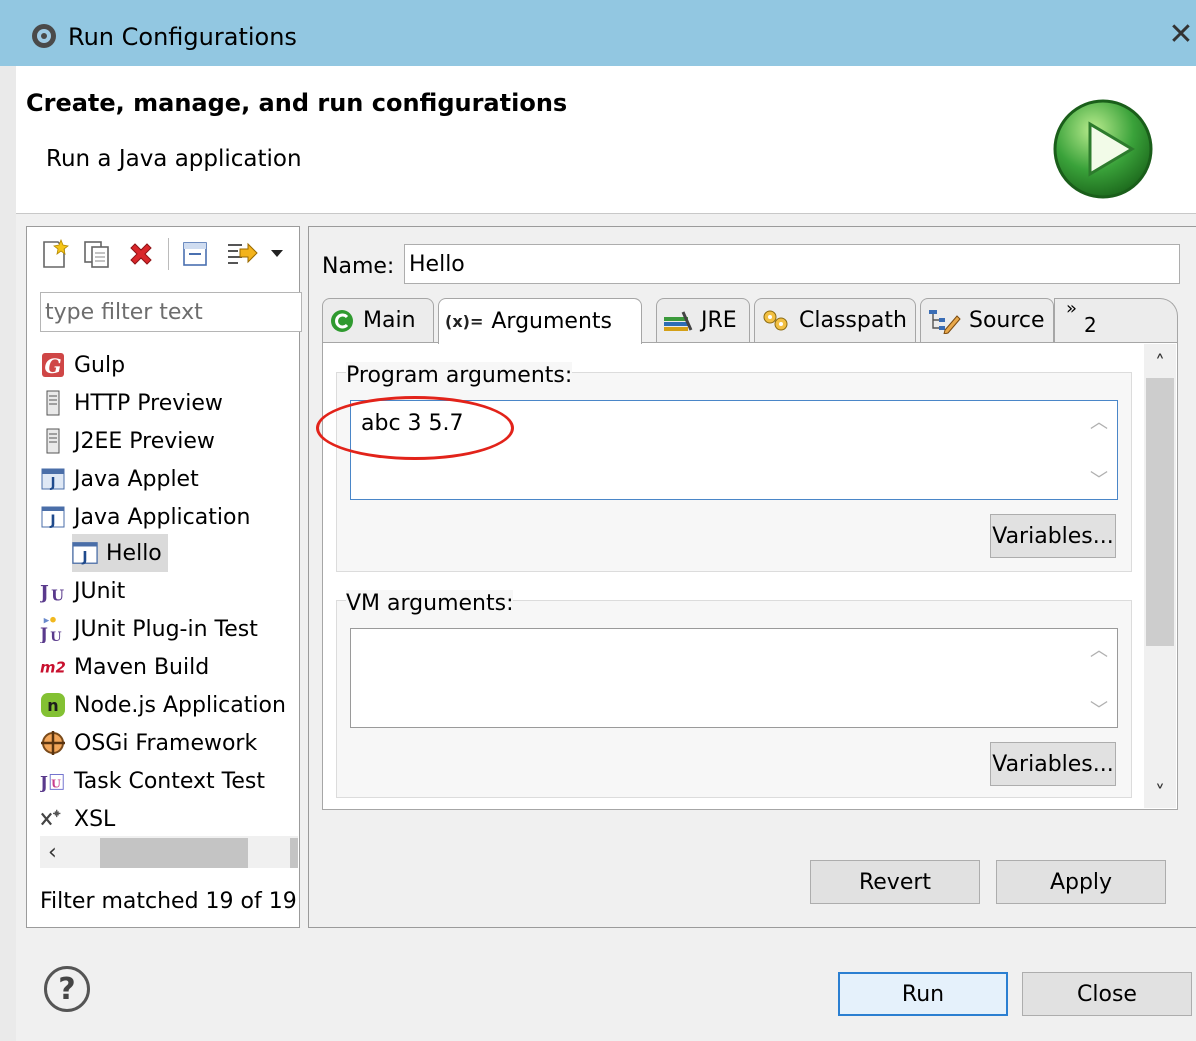 This screenshot has width=1196, height=1041. I want to click on horizontal-scroll-end, so click(294, 853).